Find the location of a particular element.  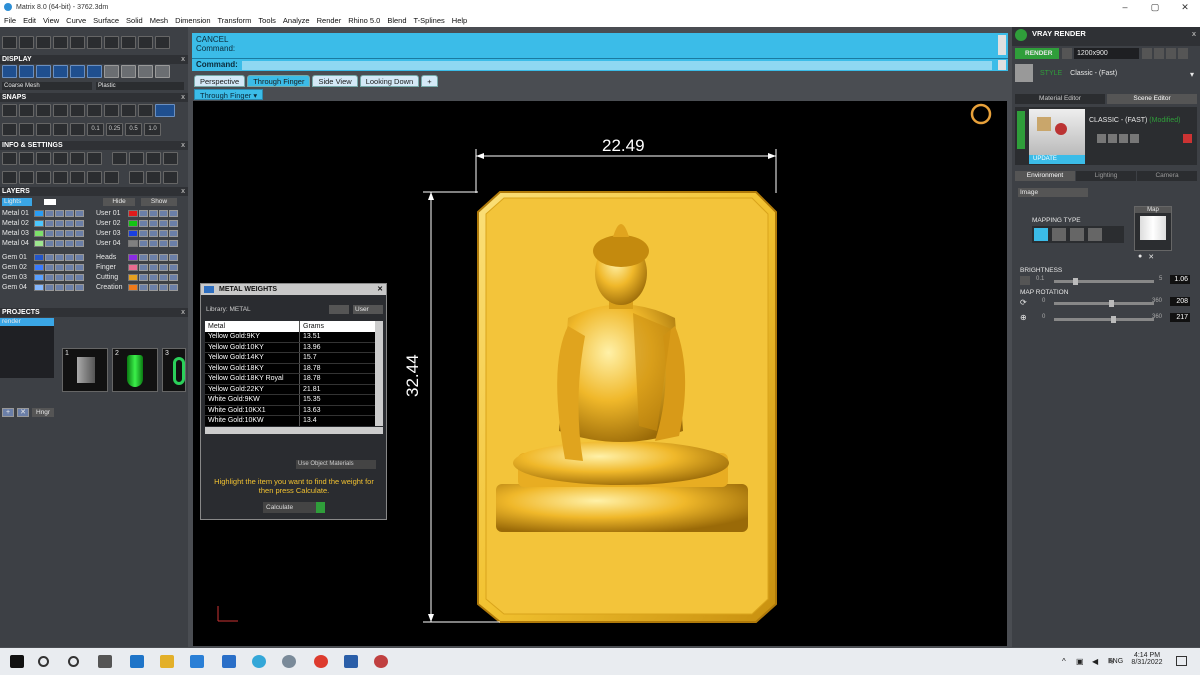

planar-icon is located at coordinates (26, 129).